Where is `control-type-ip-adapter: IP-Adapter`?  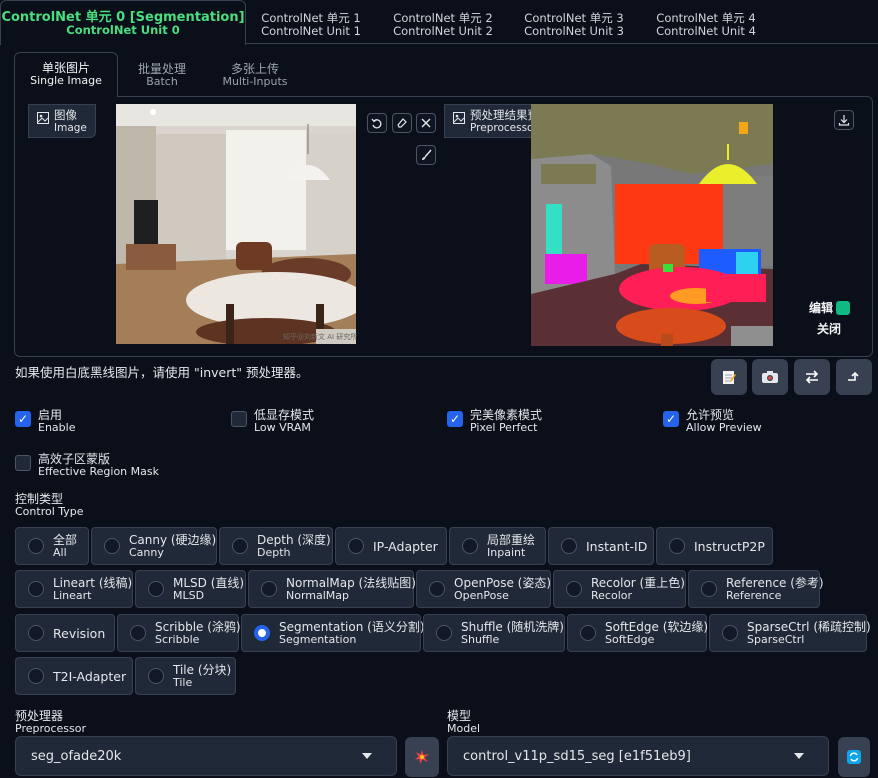 control-type-ip-adapter: IP-Adapter is located at coordinates (391, 546).